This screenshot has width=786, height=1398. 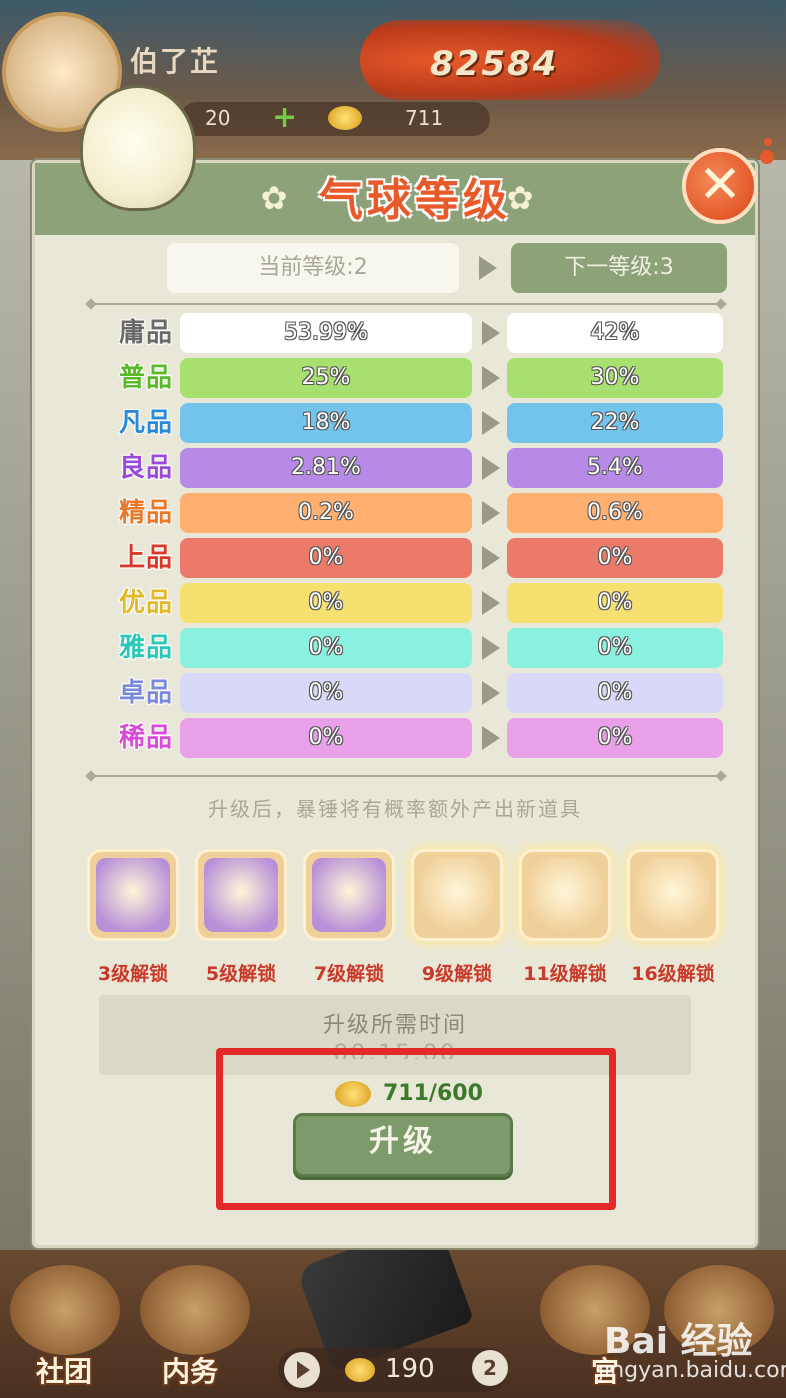 I want to click on current-level: 当前等级:2, so click(x=313, y=268).